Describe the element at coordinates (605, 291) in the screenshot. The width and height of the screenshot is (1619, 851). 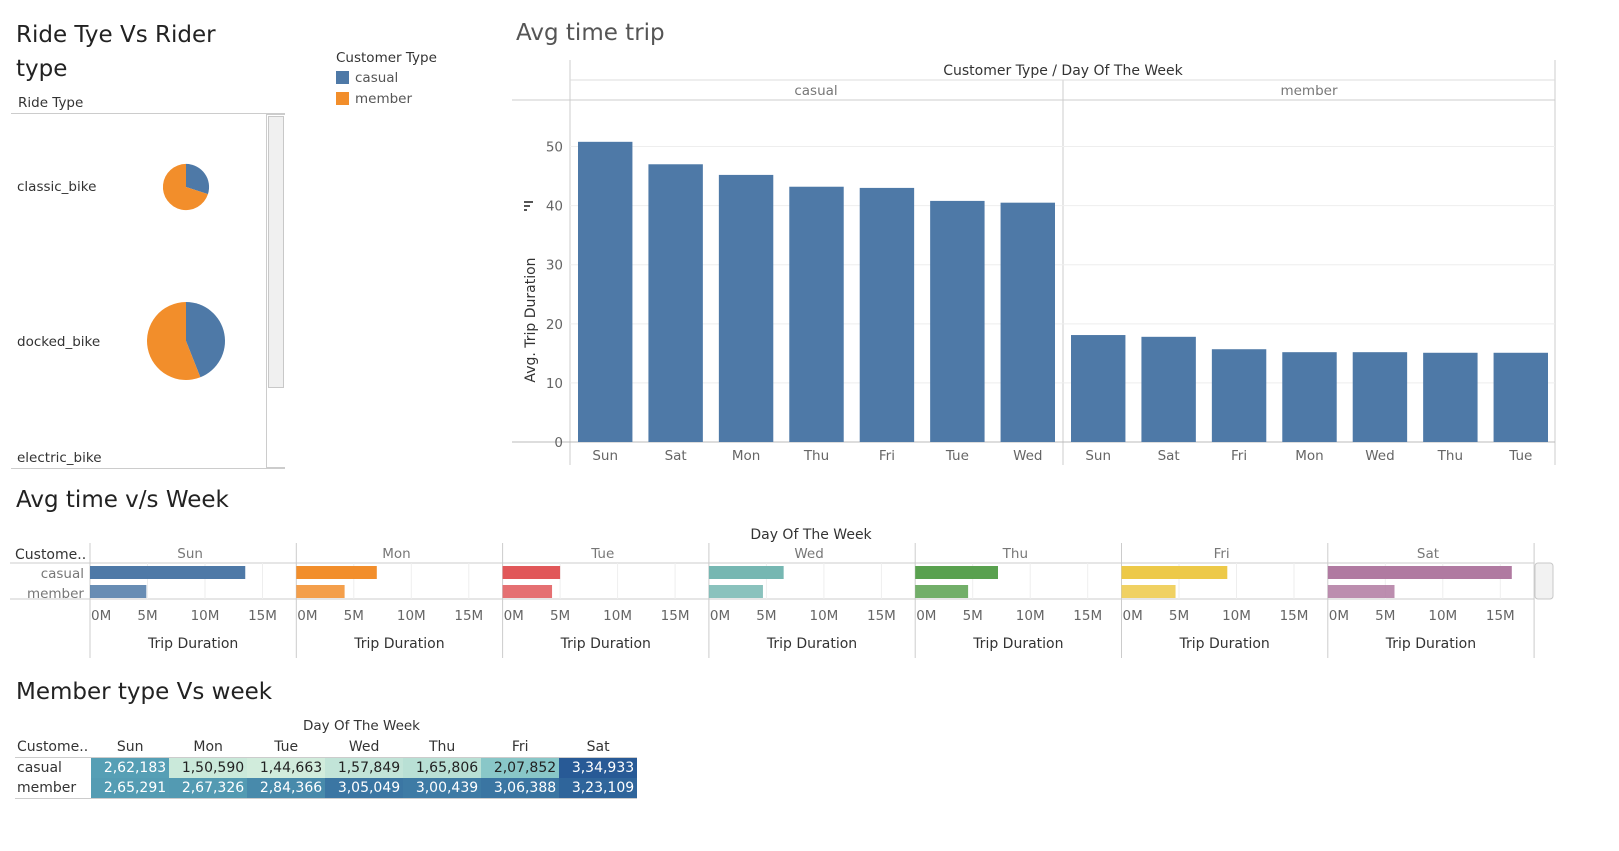
I see `bar-casual-sun` at that location.